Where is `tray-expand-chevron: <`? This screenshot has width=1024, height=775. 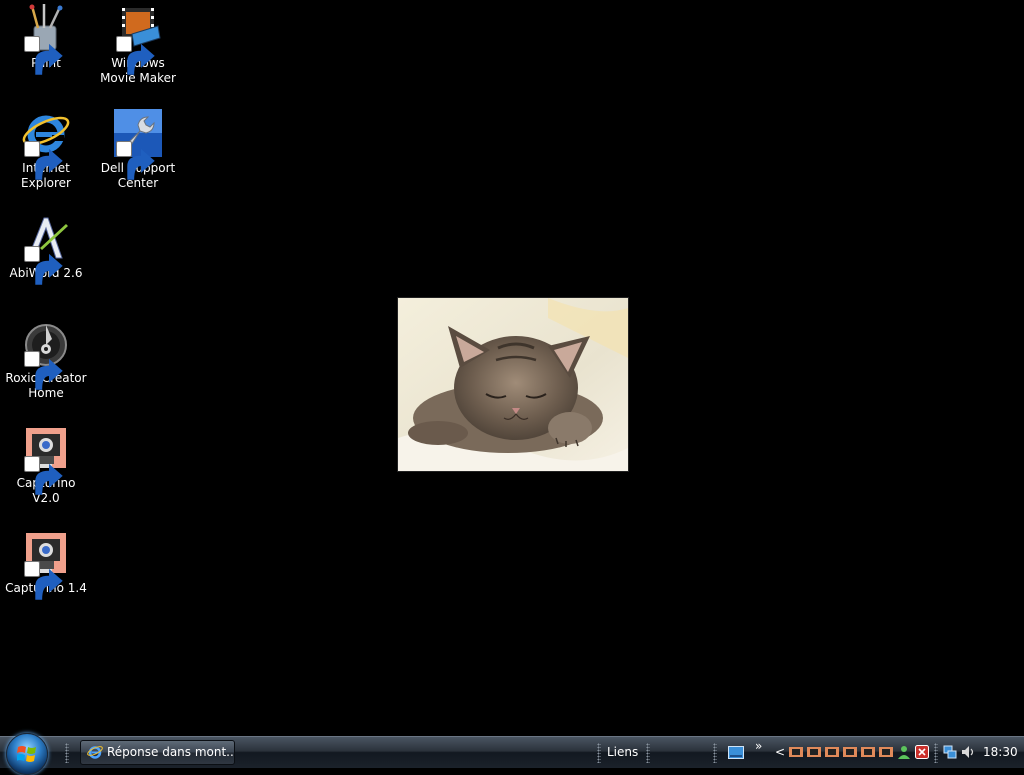 tray-expand-chevron: < is located at coordinates (780, 752).